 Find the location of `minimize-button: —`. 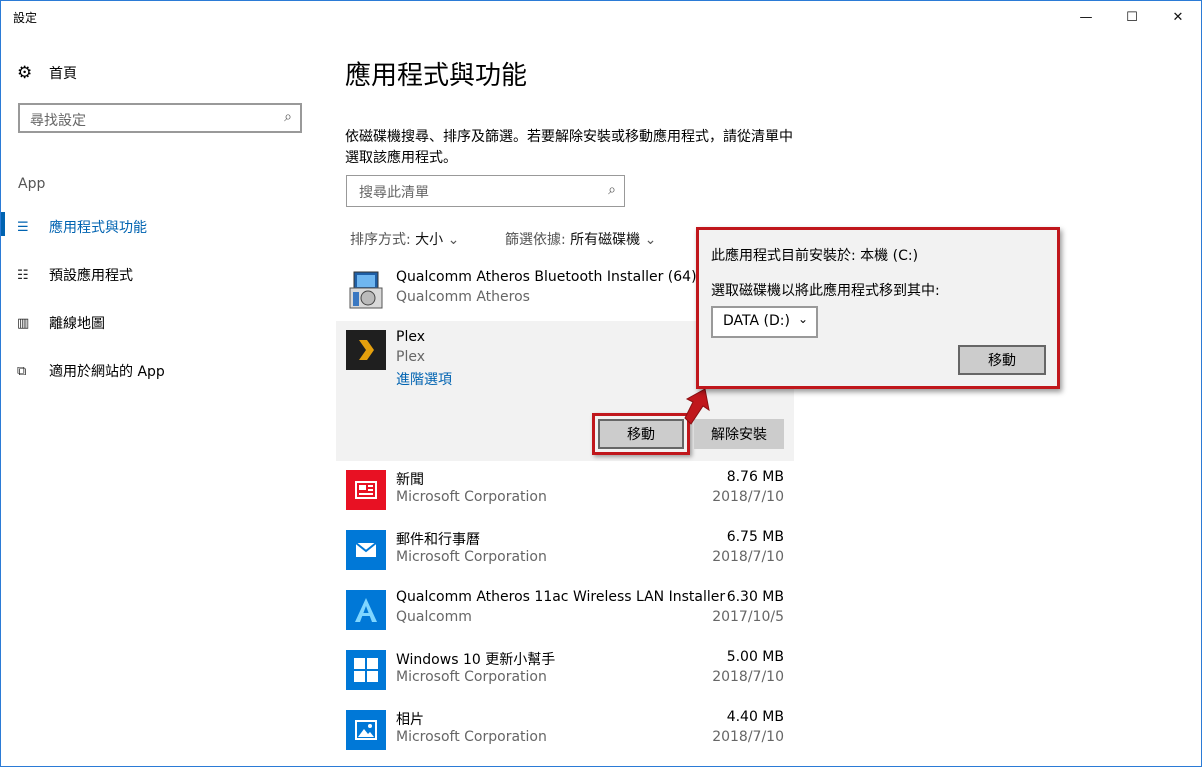

minimize-button: — is located at coordinates (1086, 17).